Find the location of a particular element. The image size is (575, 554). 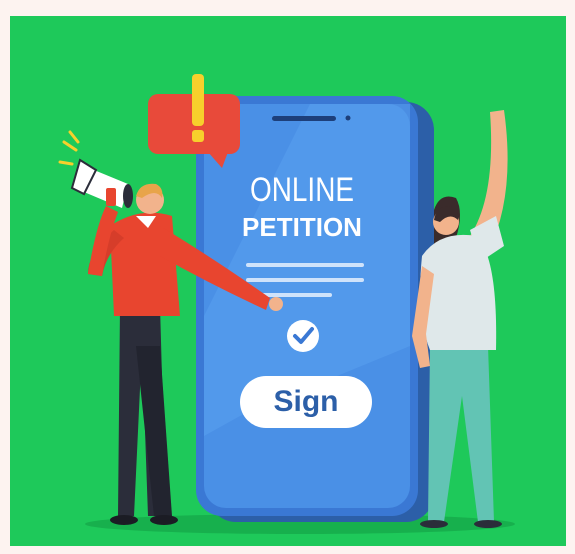

petition-title-line1: ONLINE is located at coordinates (302, 190).